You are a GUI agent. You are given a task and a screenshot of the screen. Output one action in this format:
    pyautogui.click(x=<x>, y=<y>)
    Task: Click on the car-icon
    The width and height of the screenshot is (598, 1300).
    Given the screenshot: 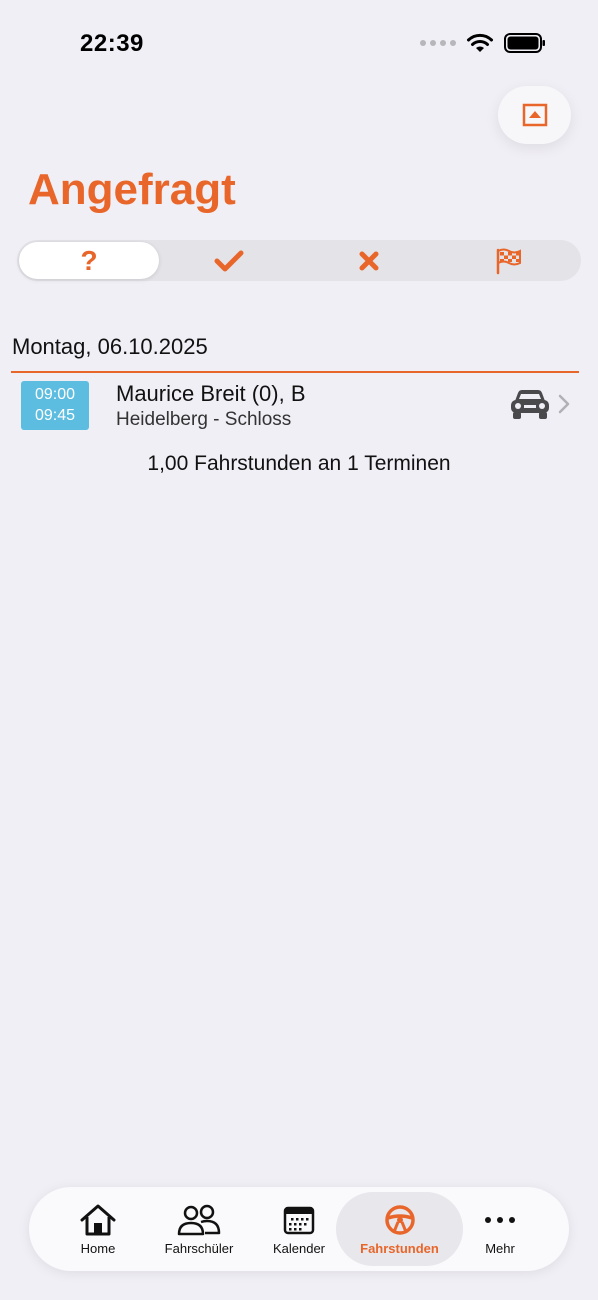 What is the action you would take?
    pyautogui.click(x=530, y=404)
    